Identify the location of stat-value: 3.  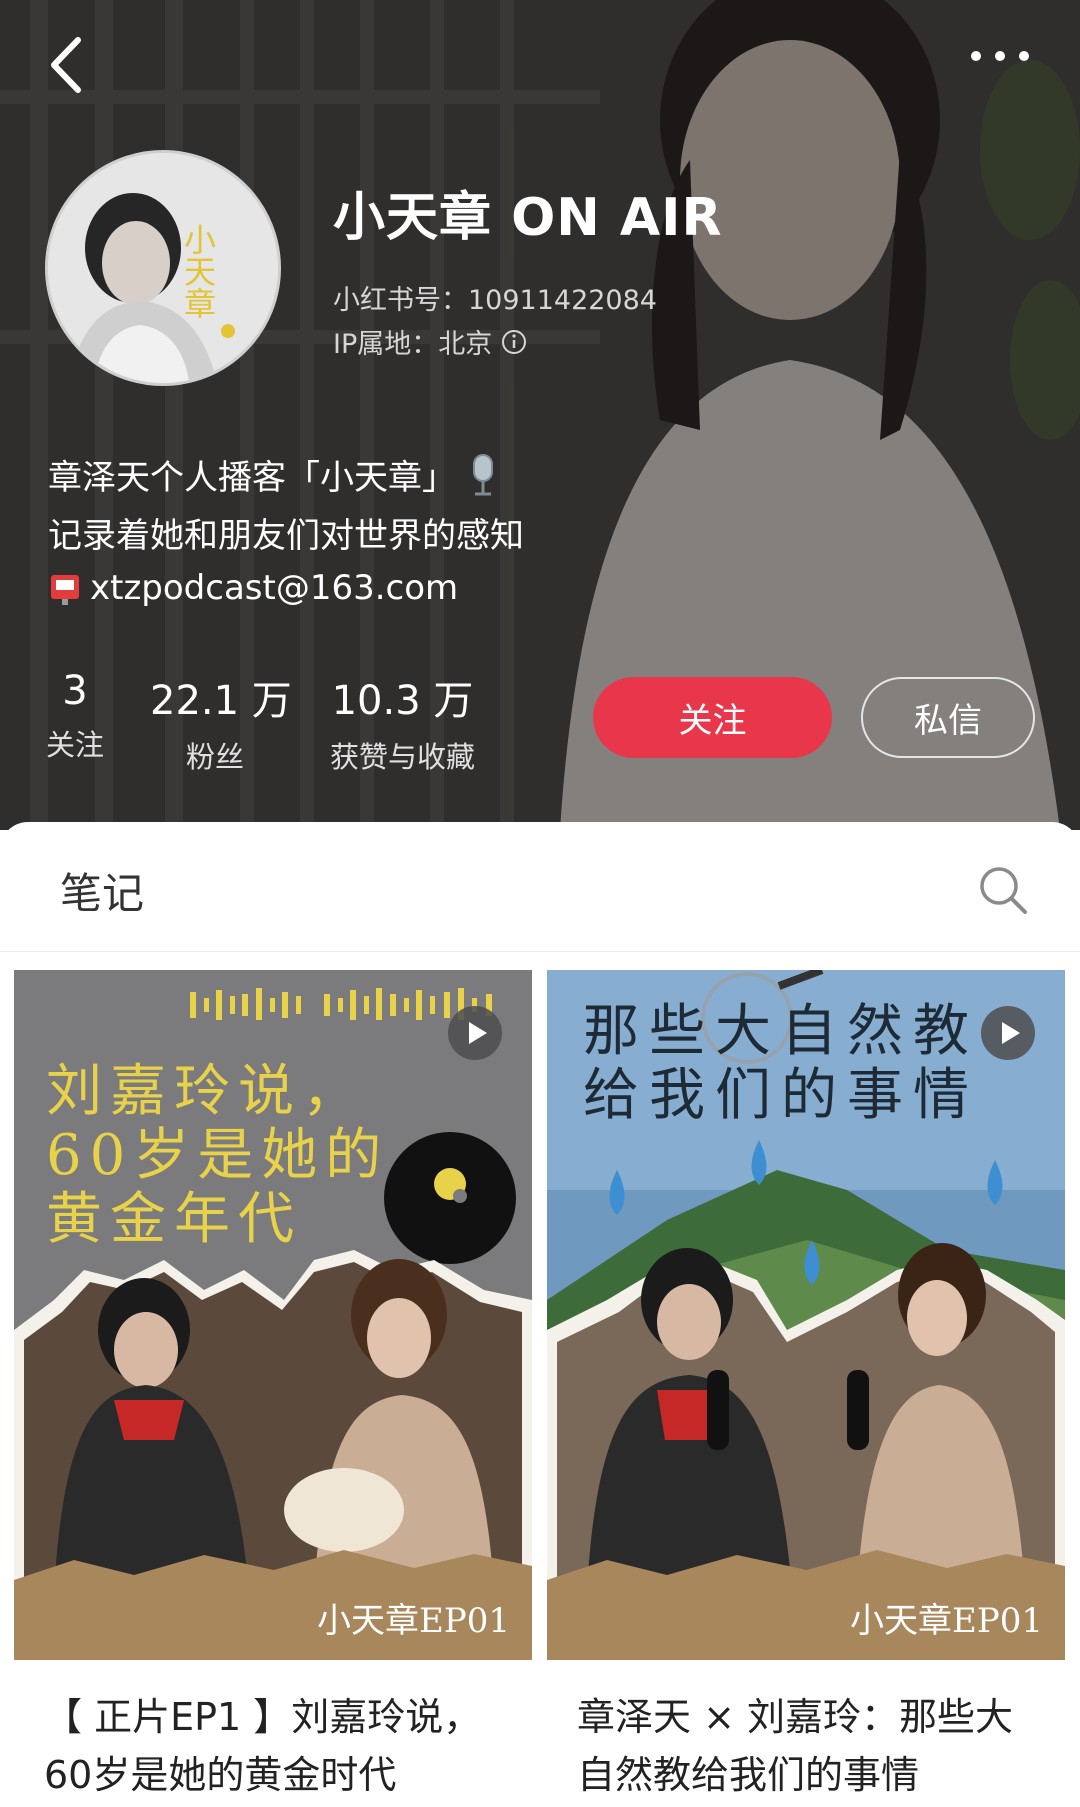
(75, 691).